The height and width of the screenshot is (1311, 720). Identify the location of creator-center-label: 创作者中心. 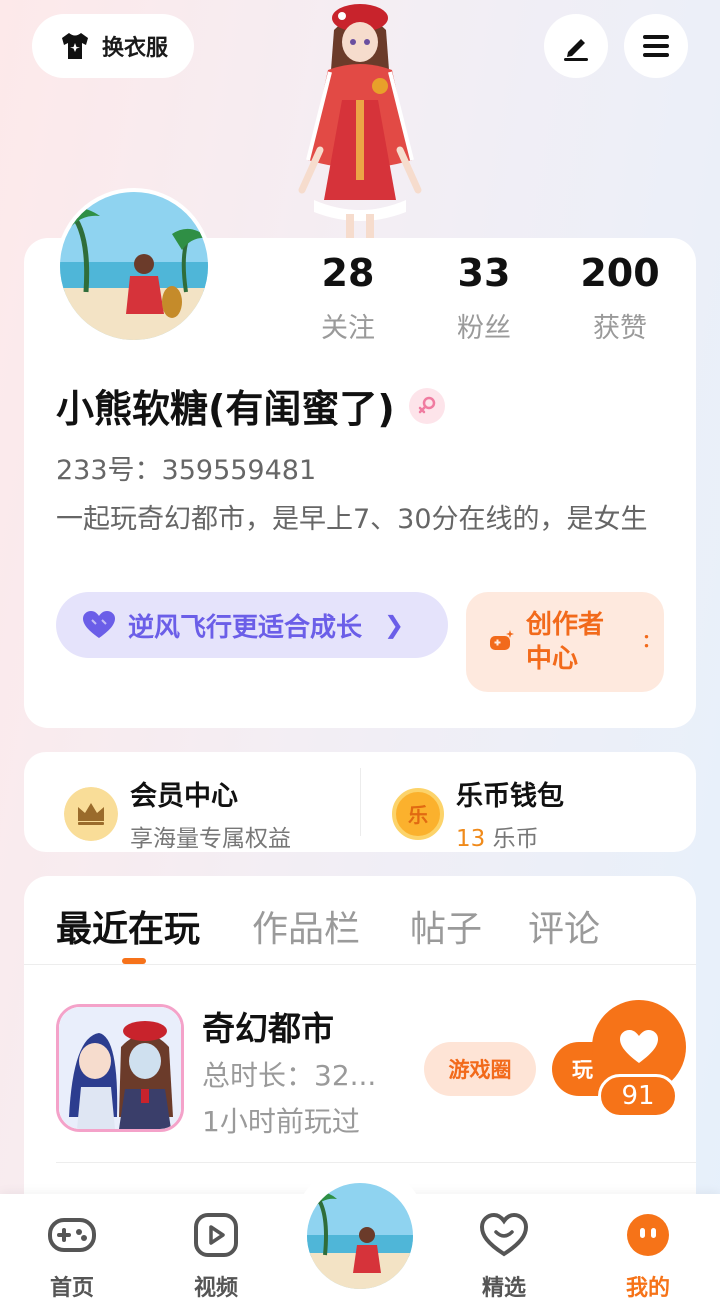
(565, 642).